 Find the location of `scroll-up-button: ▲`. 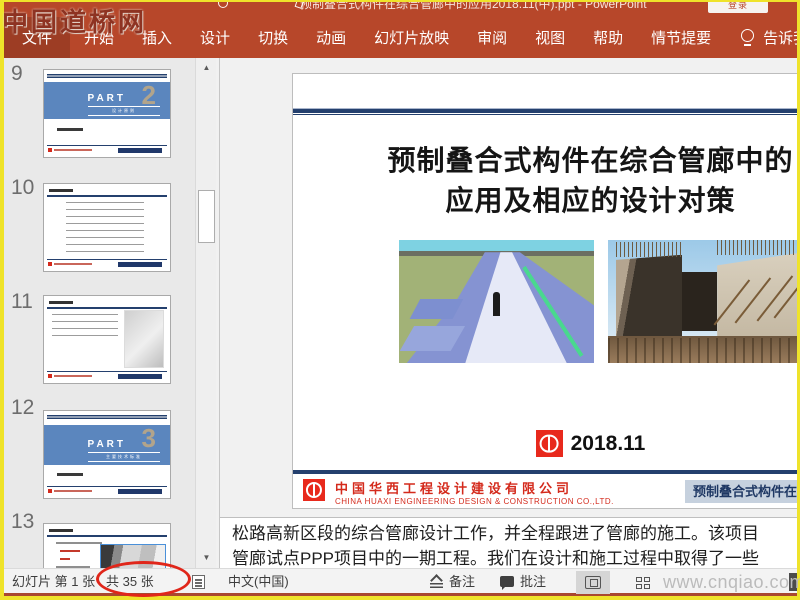

scroll-up-button: ▲ is located at coordinates (206, 68).